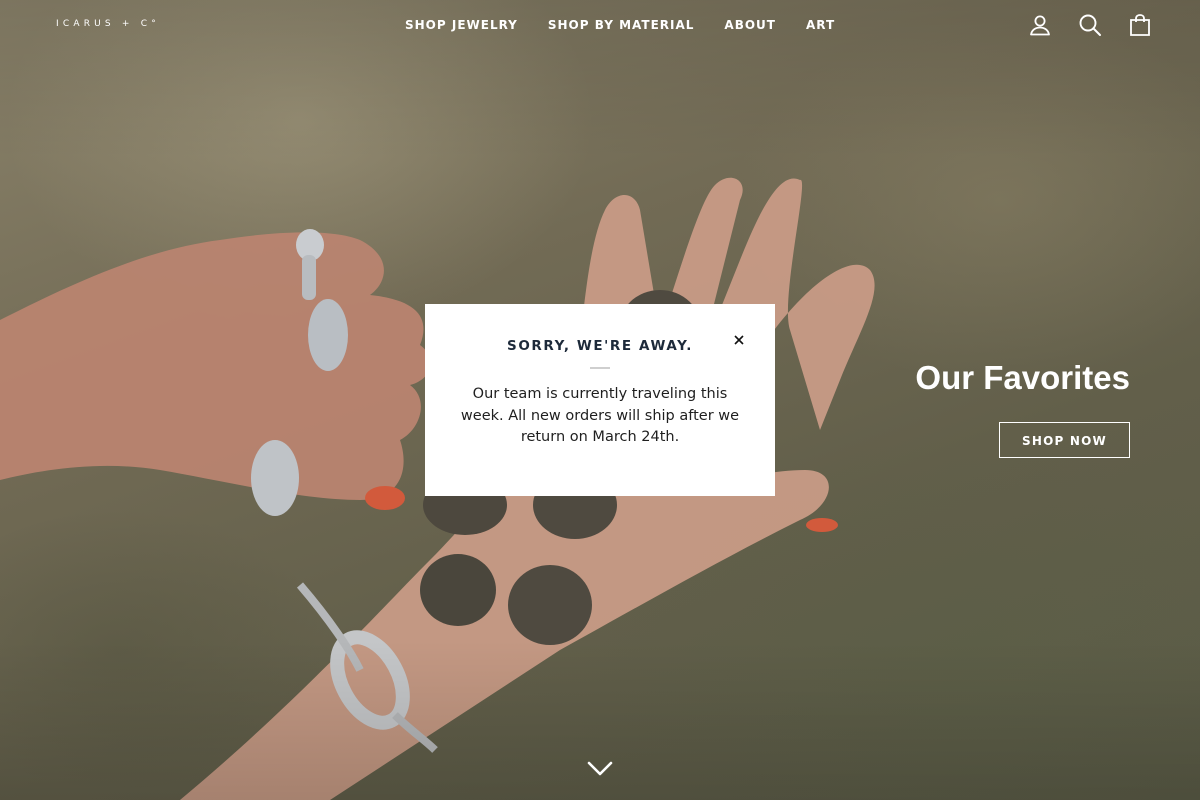 The width and height of the screenshot is (1200, 800). I want to click on chevron-down-icon, so click(600, 769).